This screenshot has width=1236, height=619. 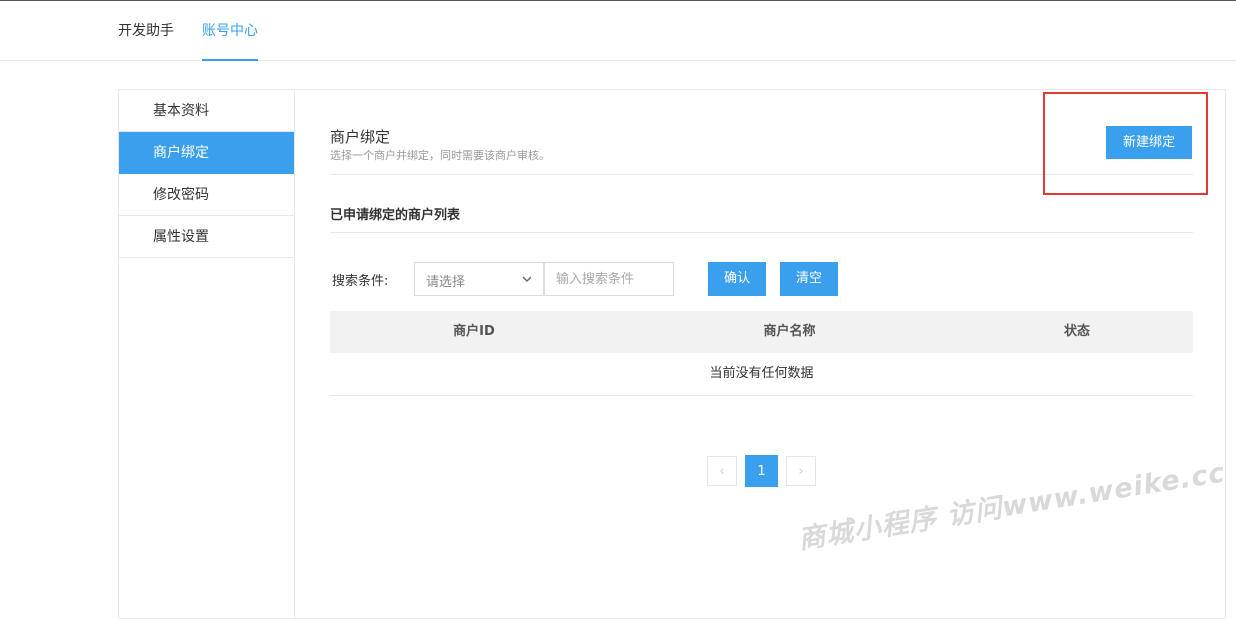 I want to click on search-condition-select: 请选择, so click(x=479, y=279).